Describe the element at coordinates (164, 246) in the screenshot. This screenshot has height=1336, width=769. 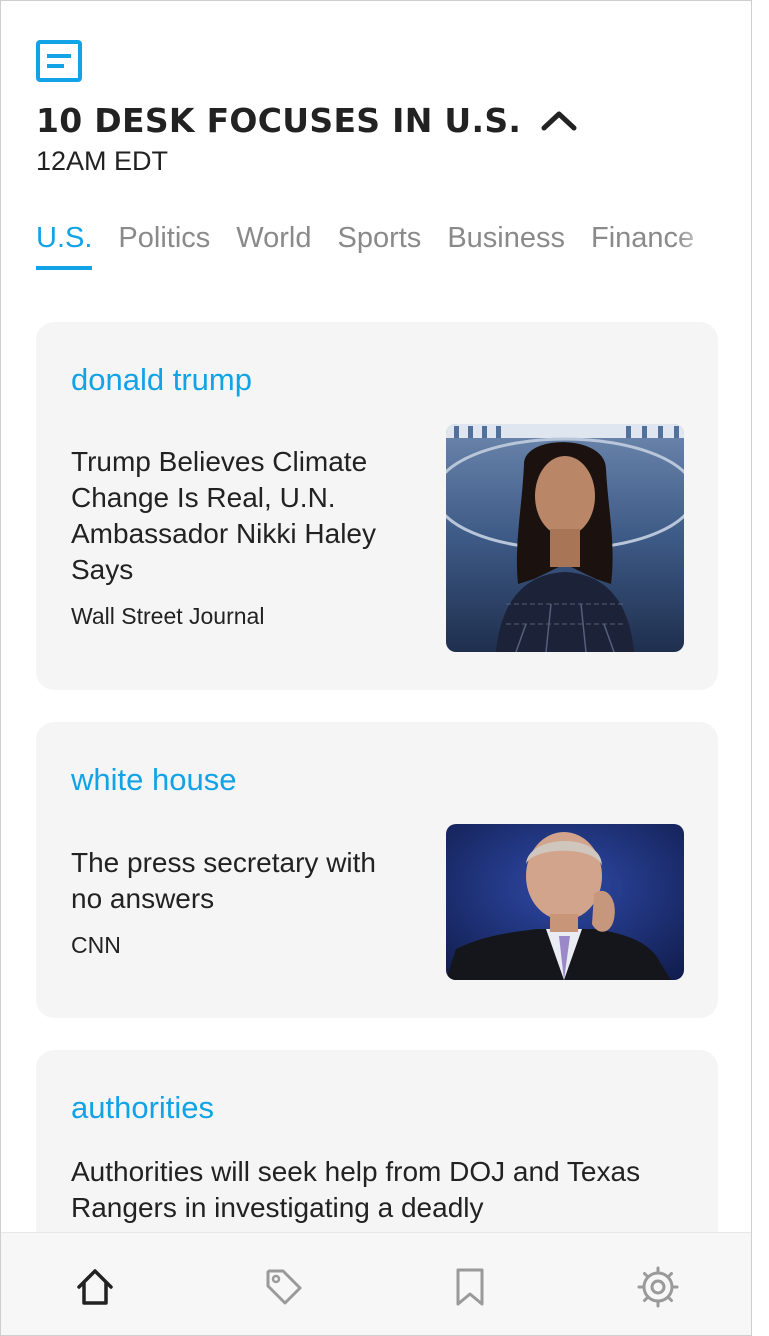
I see `tab-politics: Politics` at that location.